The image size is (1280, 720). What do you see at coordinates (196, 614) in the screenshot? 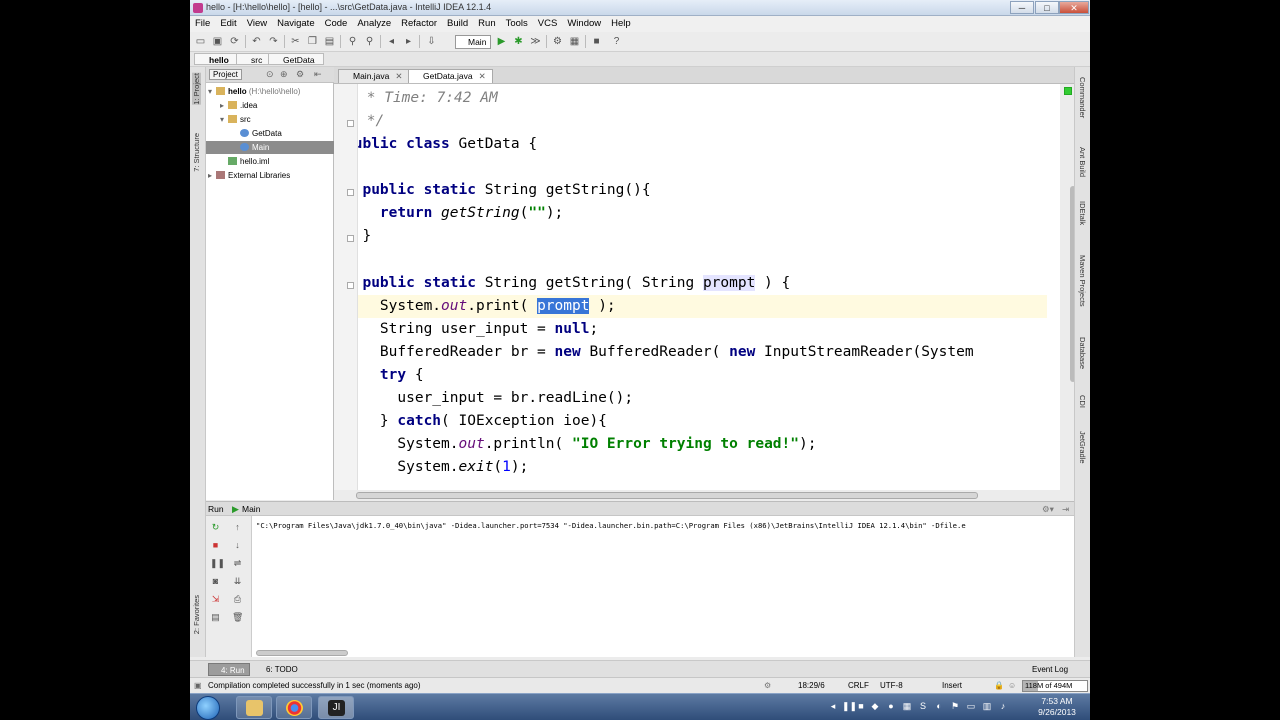
I see `favorites-tool-tab: 2: Favorites` at bounding box center [196, 614].